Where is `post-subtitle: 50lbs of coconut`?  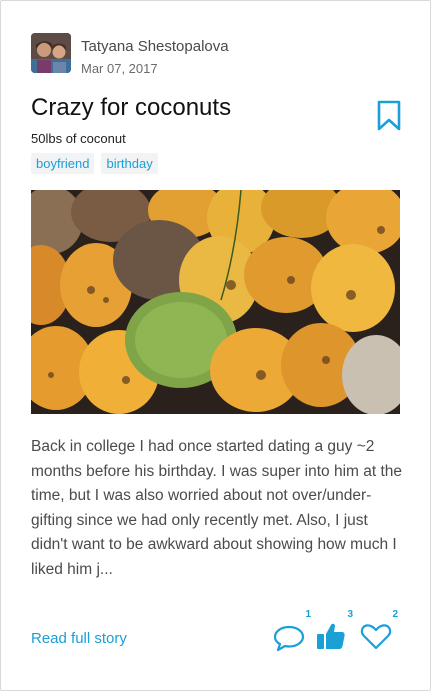
post-subtitle: 50lbs of coconut is located at coordinates (78, 138).